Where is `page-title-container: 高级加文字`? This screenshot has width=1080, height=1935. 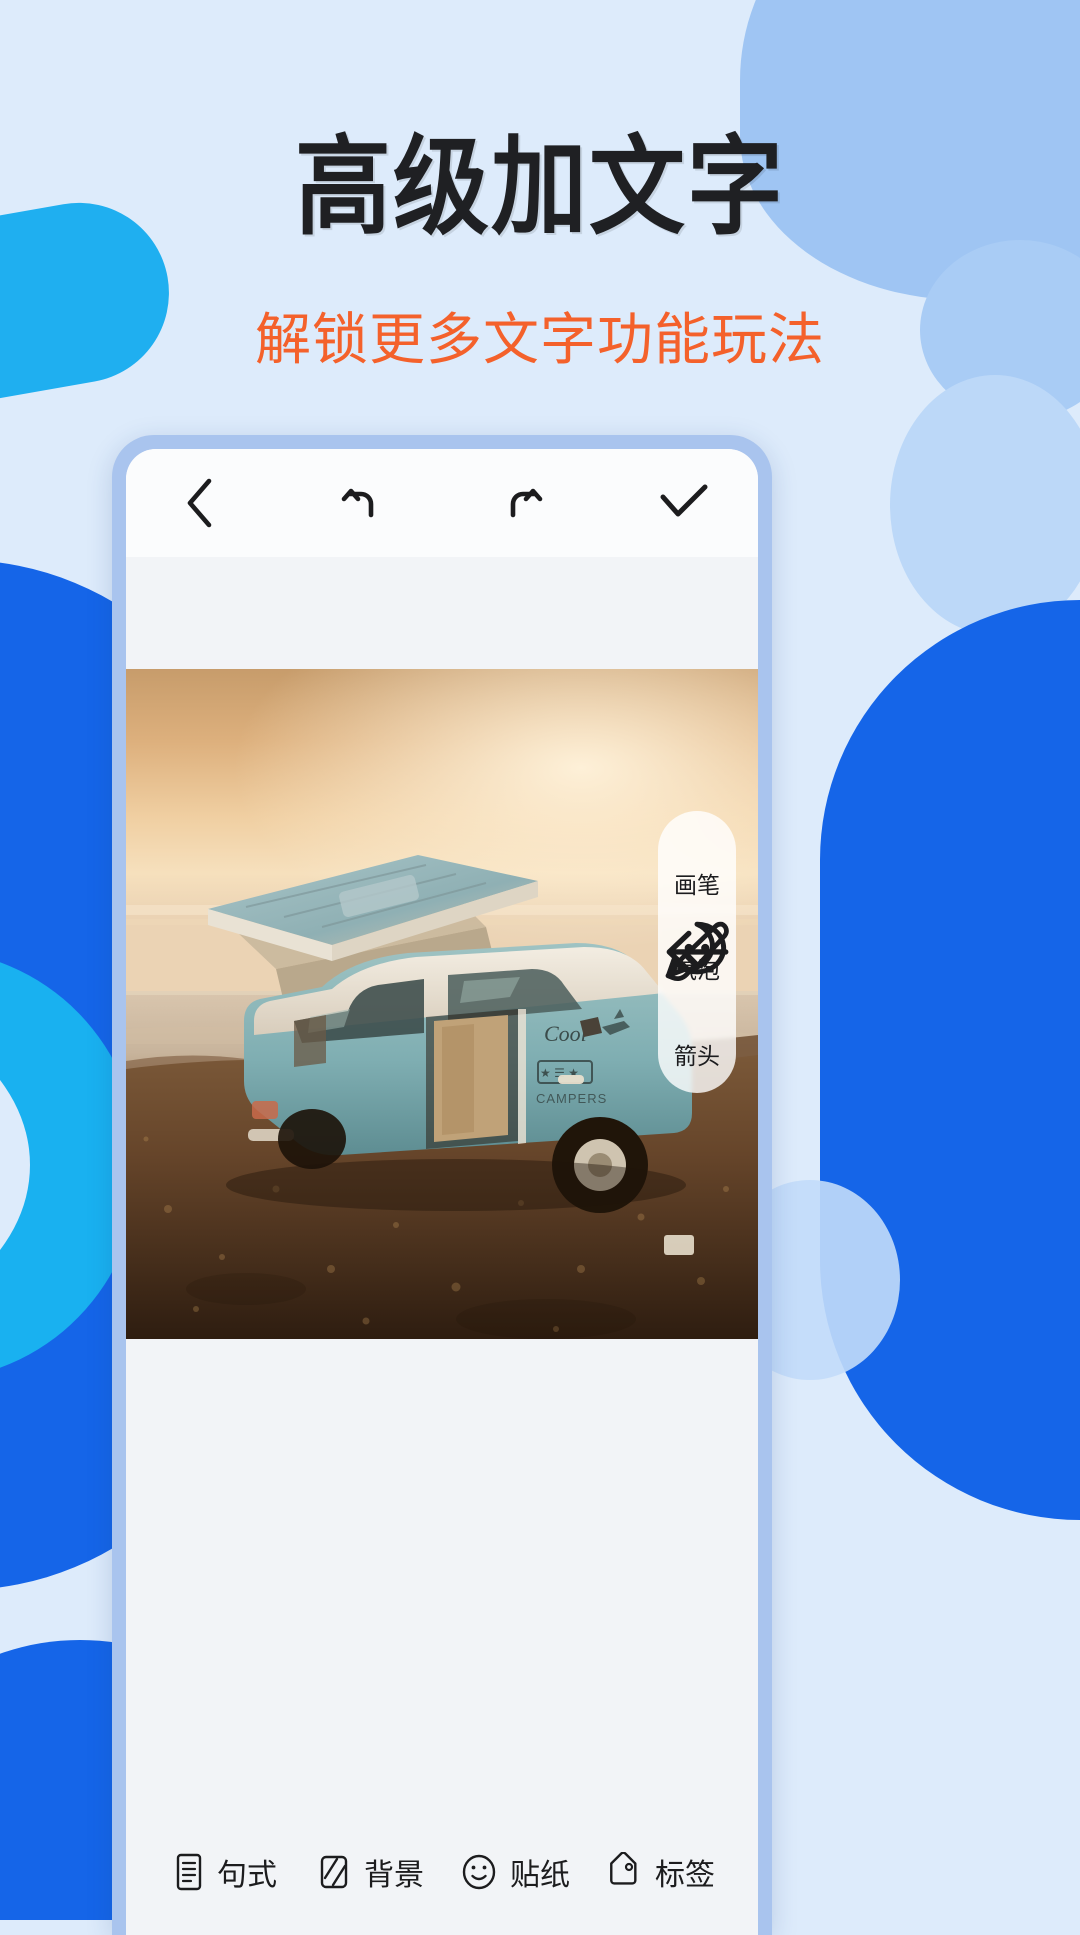
page-title-container: 高级加文字 is located at coordinates (540, 187).